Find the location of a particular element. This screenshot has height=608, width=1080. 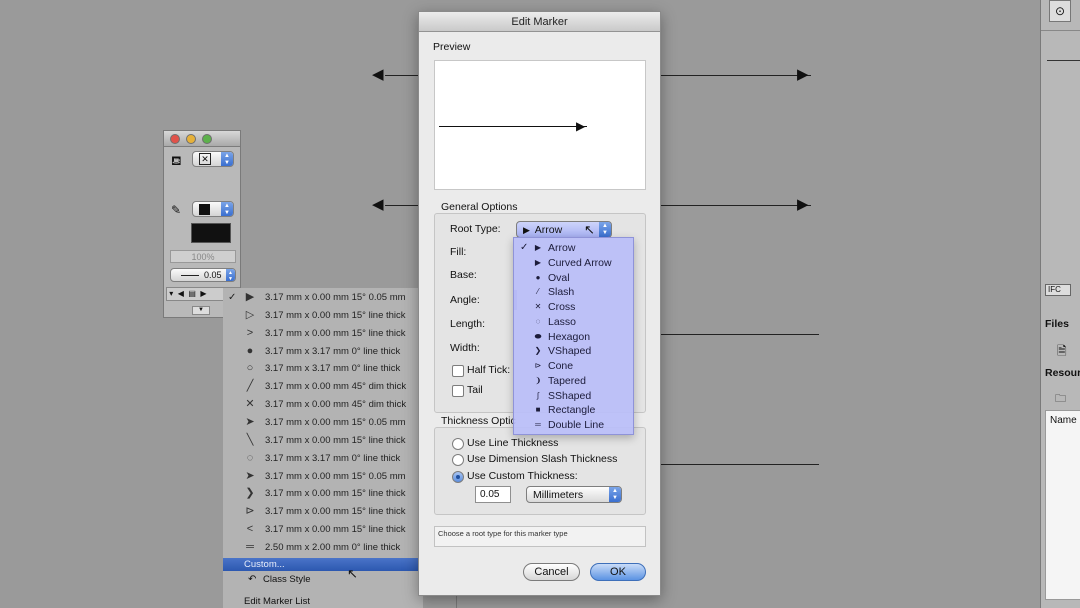

snap-line-icon is located at coordinates (1063, 60).